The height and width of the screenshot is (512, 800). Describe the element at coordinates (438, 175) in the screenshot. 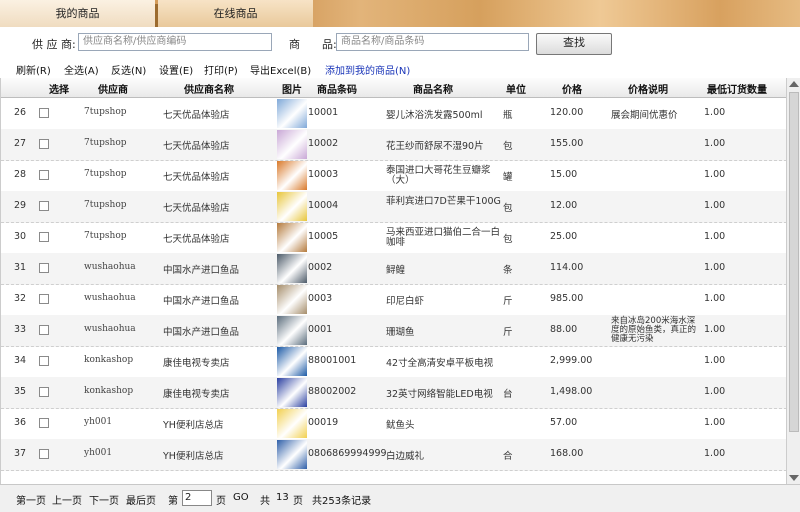

I see `product-name: 泰国进口大哥花生豆瓣浆（大）` at that location.